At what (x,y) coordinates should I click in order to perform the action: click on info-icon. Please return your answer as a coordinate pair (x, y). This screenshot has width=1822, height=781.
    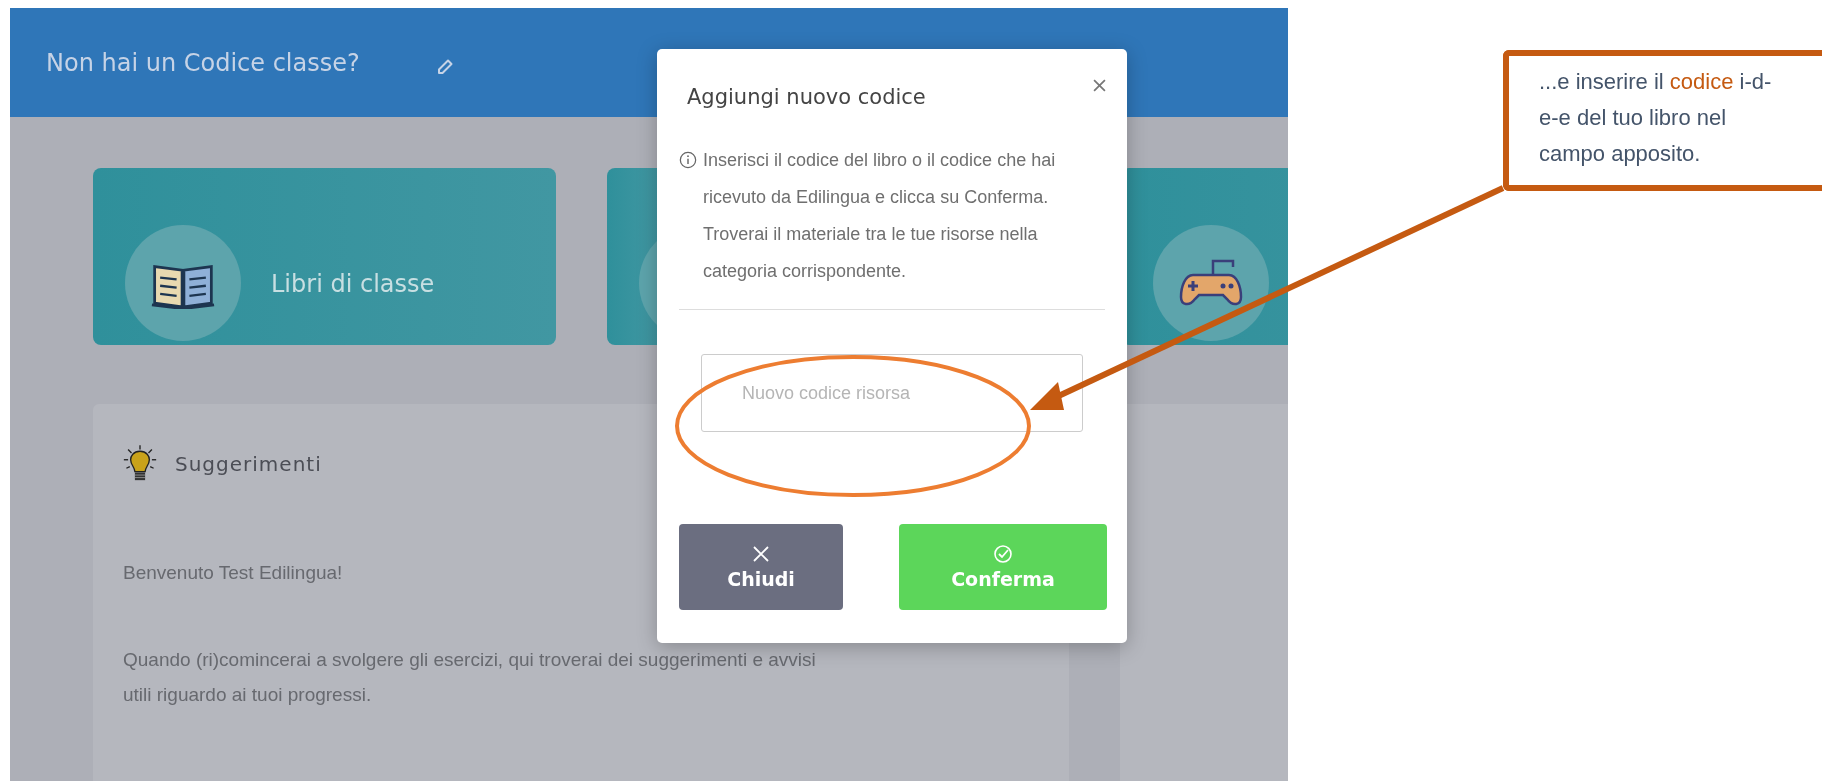
    Looking at the image, I should click on (688, 160).